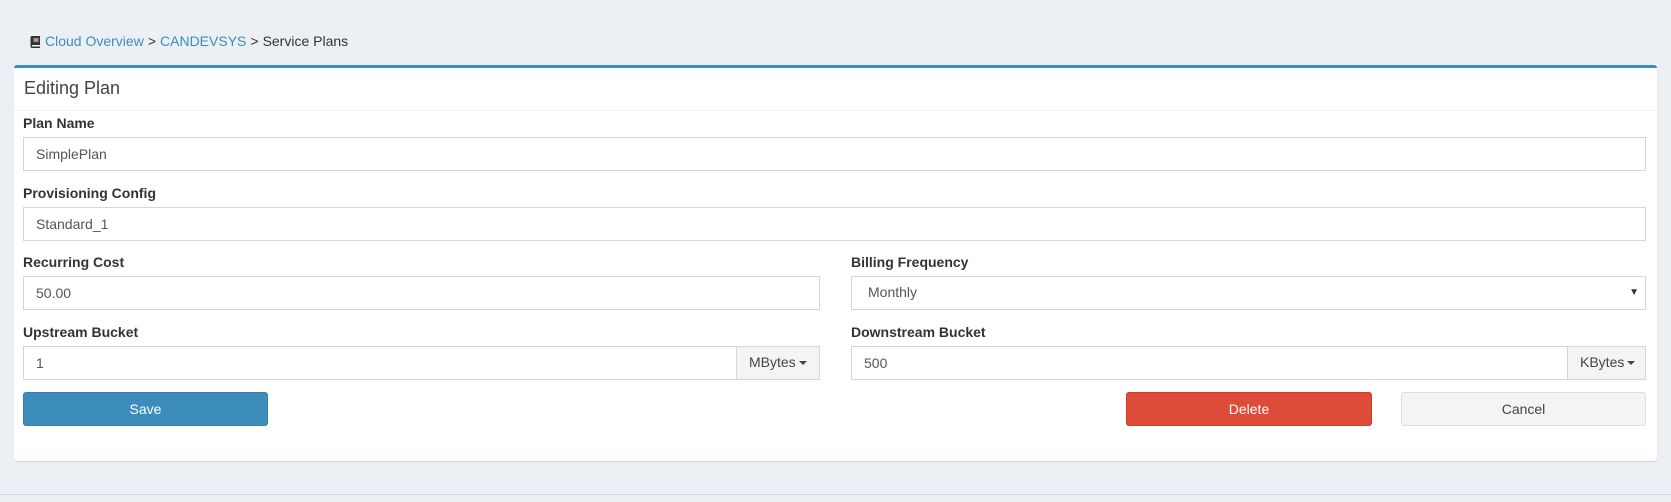 The height and width of the screenshot is (502, 1671). Describe the element at coordinates (1634, 292) in the screenshot. I see `dropdown-arrow-icon: ▼` at that location.